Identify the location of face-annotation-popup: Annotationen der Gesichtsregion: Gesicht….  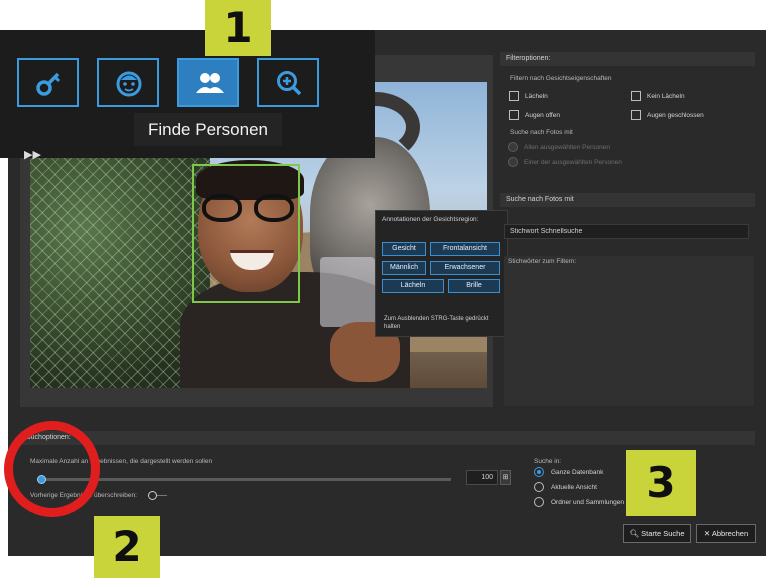
(441, 273).